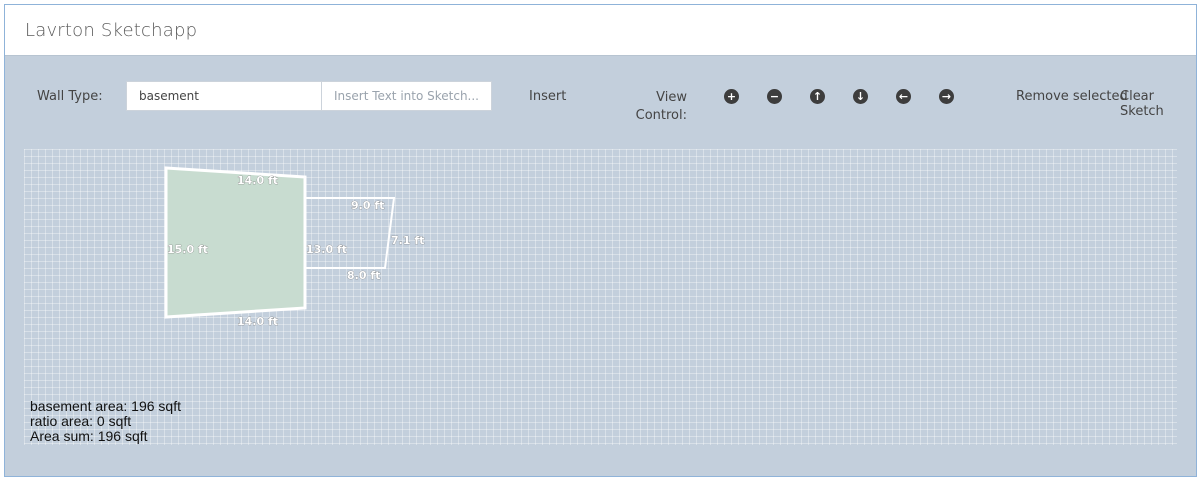 The height and width of the screenshot is (485, 1203). I want to click on dim-basement-left: 15.0 ft, so click(187, 249).